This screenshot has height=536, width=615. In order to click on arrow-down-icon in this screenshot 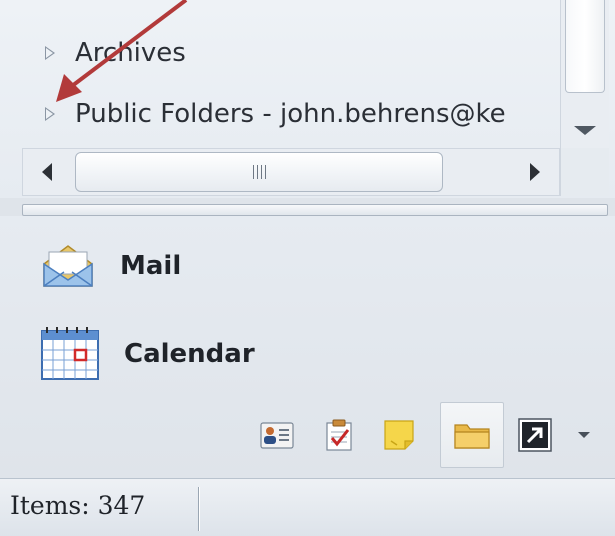, I will do `click(585, 130)`.